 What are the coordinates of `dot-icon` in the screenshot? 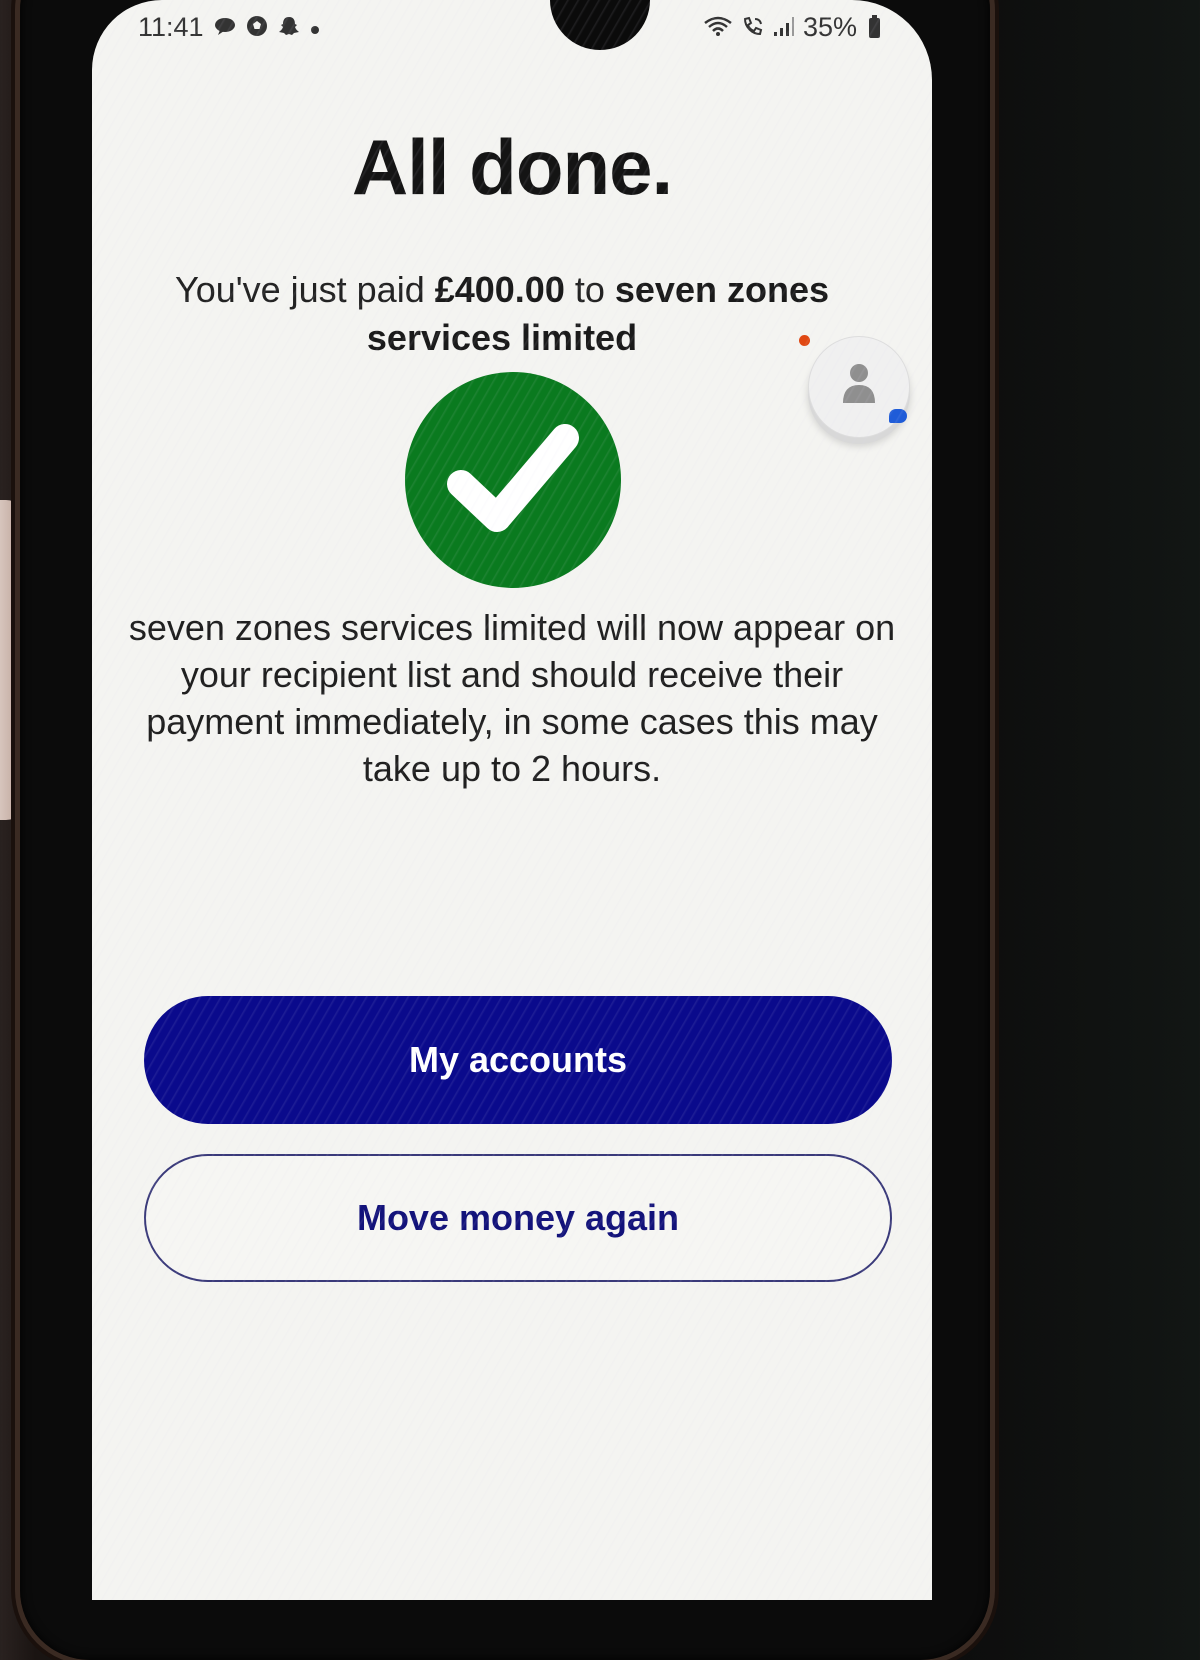 It's located at (315, 28).